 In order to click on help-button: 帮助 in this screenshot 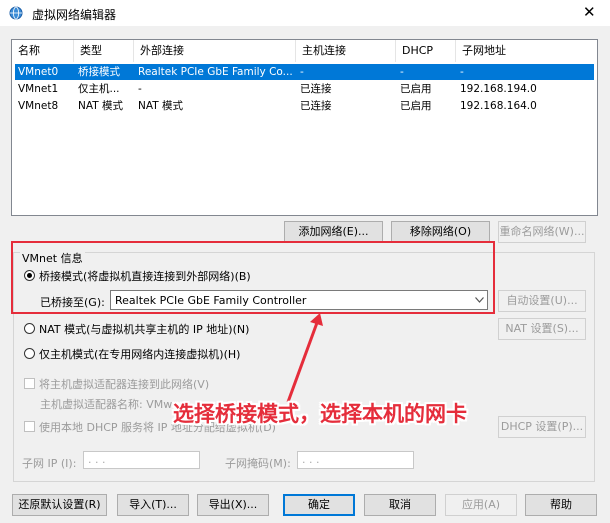, I will do `click(561, 505)`.